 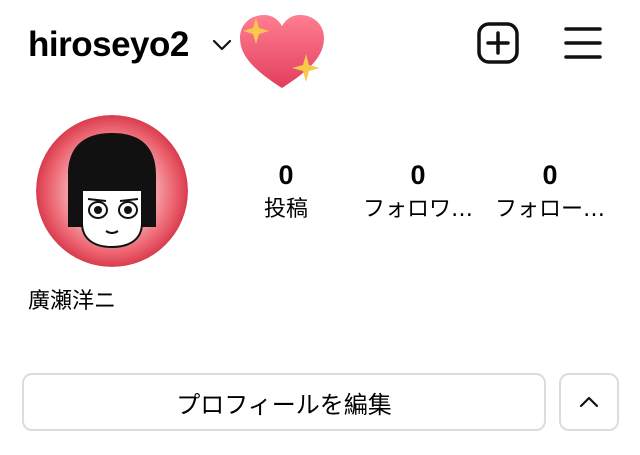 I want to click on avatar, so click(x=112, y=191).